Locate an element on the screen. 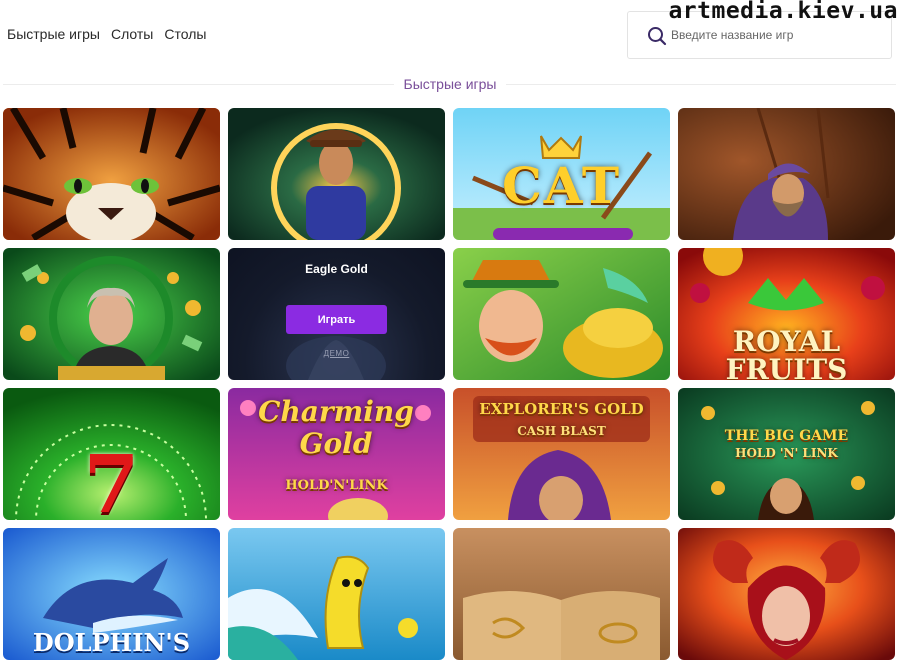 This screenshot has height=663, width=900. game-logo-subtitle: CASH BLAST is located at coordinates (561, 431).